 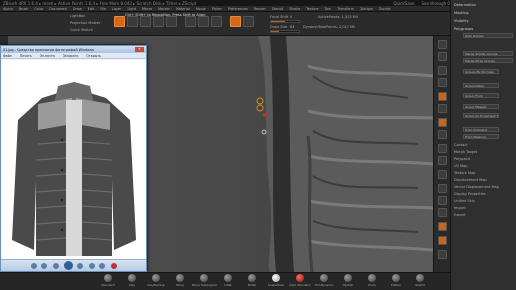 I want to click on spix-button, so click(x=442, y=56).